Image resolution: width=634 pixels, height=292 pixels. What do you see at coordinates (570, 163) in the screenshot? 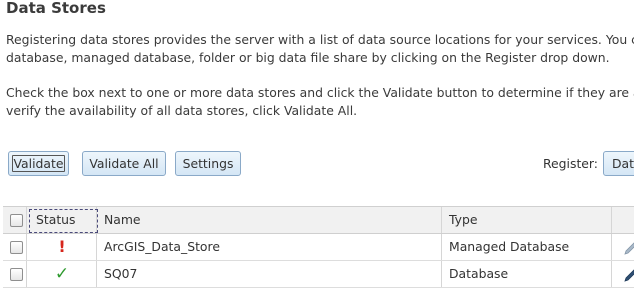
I see `register-label: Register:` at bounding box center [570, 163].